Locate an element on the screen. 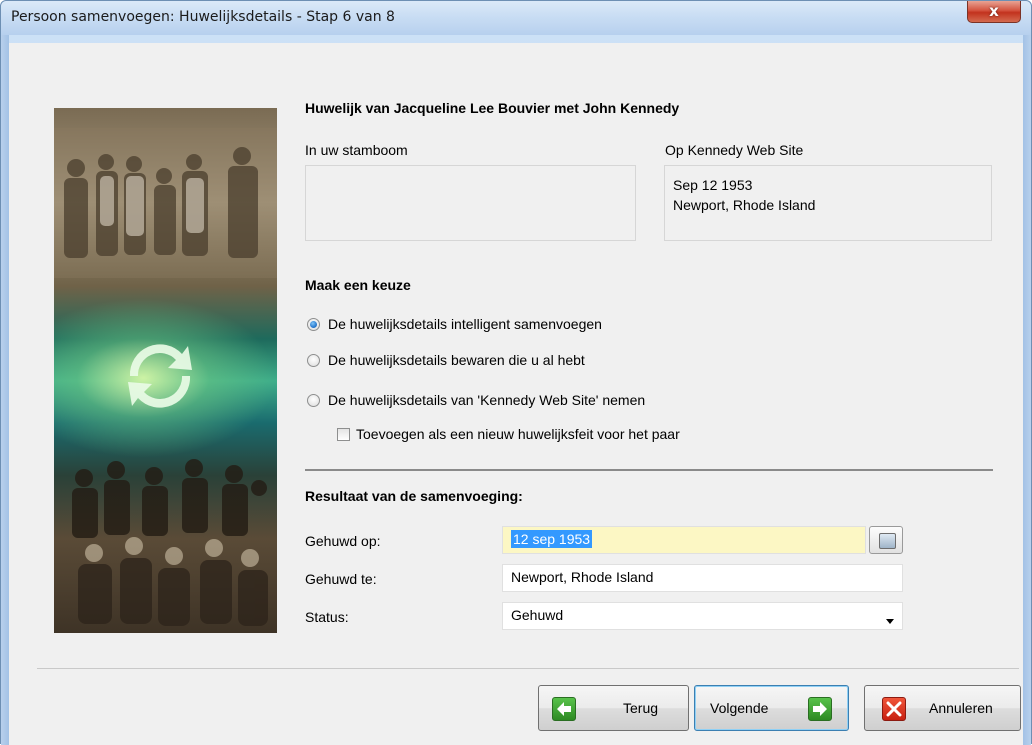 This screenshot has height=745, width=1032. website-place: Newport, Rhode Island is located at coordinates (744, 205).